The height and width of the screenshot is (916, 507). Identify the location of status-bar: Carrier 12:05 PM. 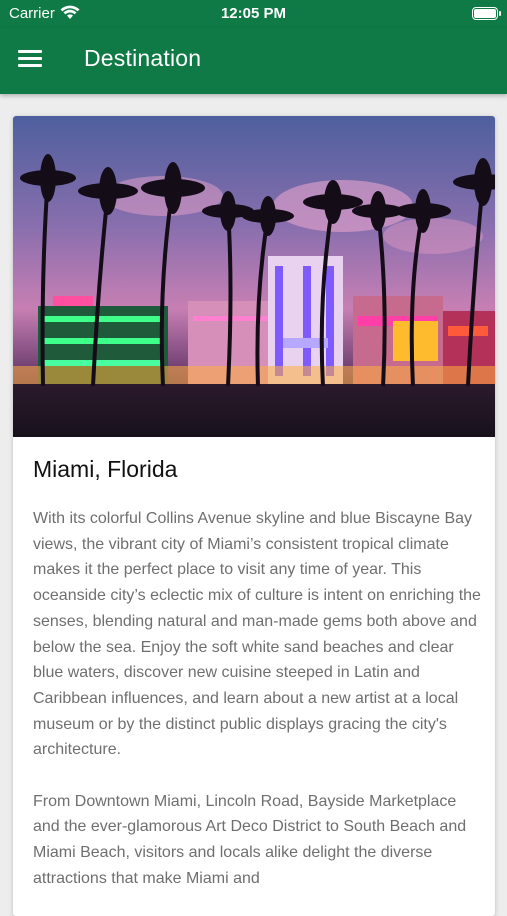
(253, 14).